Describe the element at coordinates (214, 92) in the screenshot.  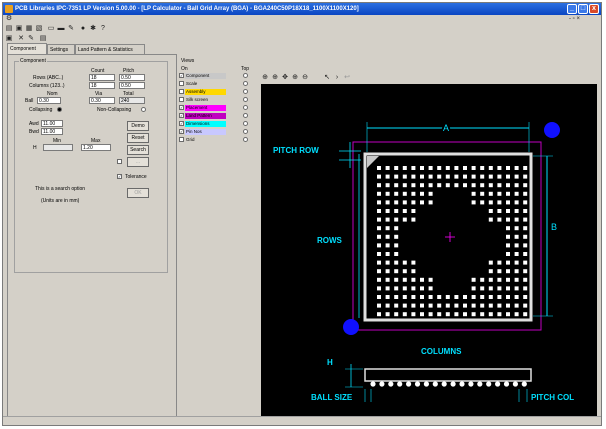
I see `view-item: Assembly` at that location.